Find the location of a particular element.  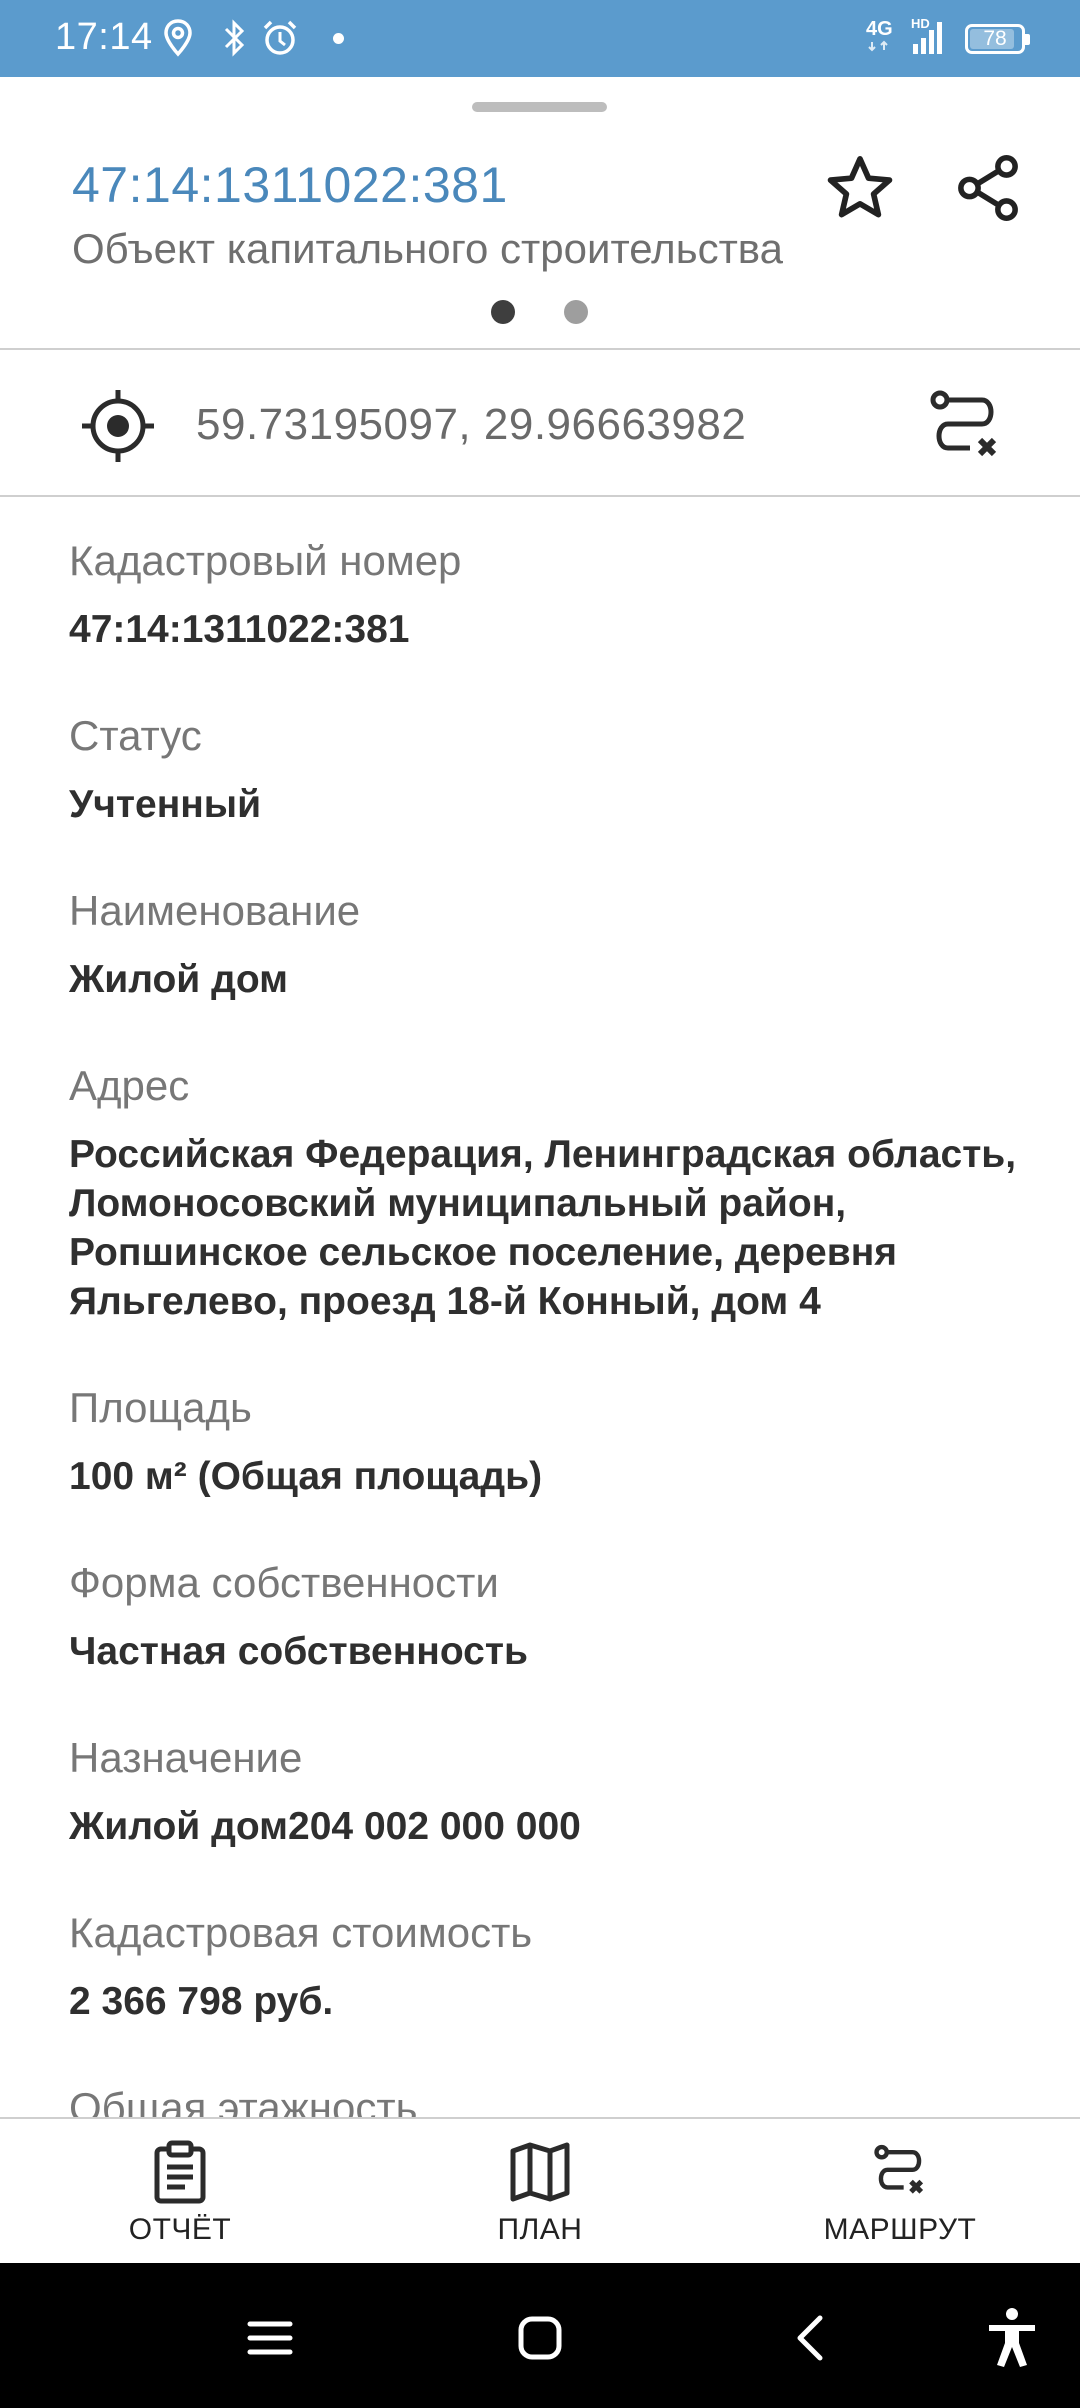

field-status: Статус Учтенный is located at coordinates (564, 769).